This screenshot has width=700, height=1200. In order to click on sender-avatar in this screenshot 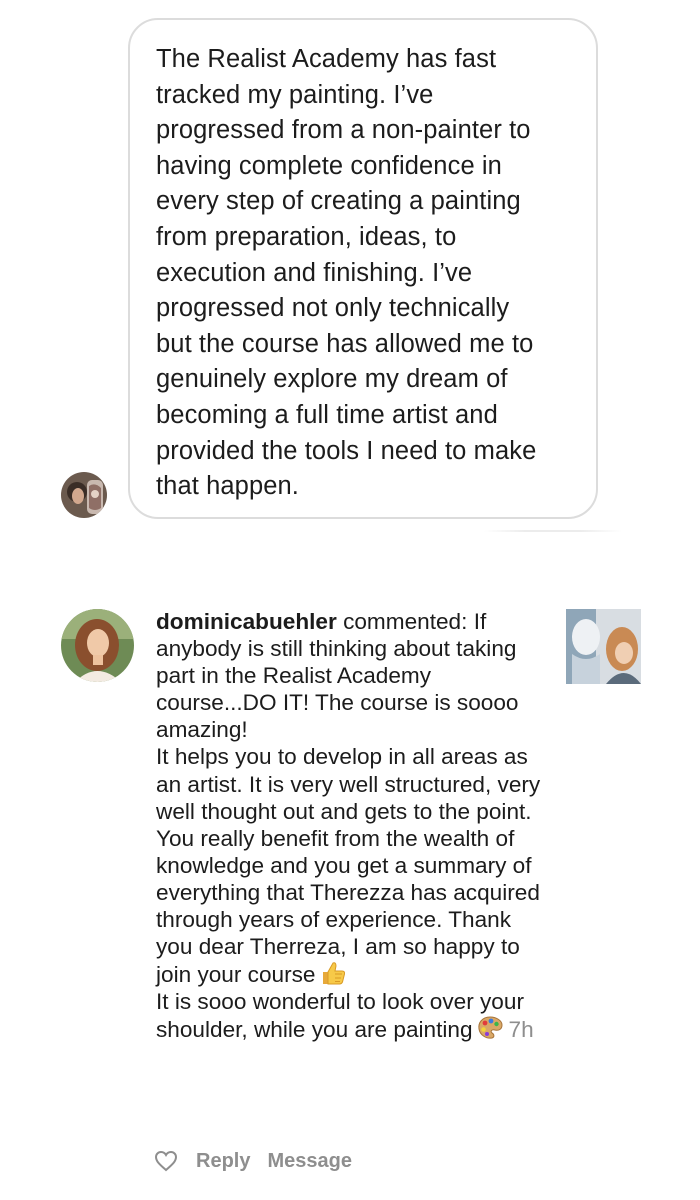, I will do `click(84, 495)`.